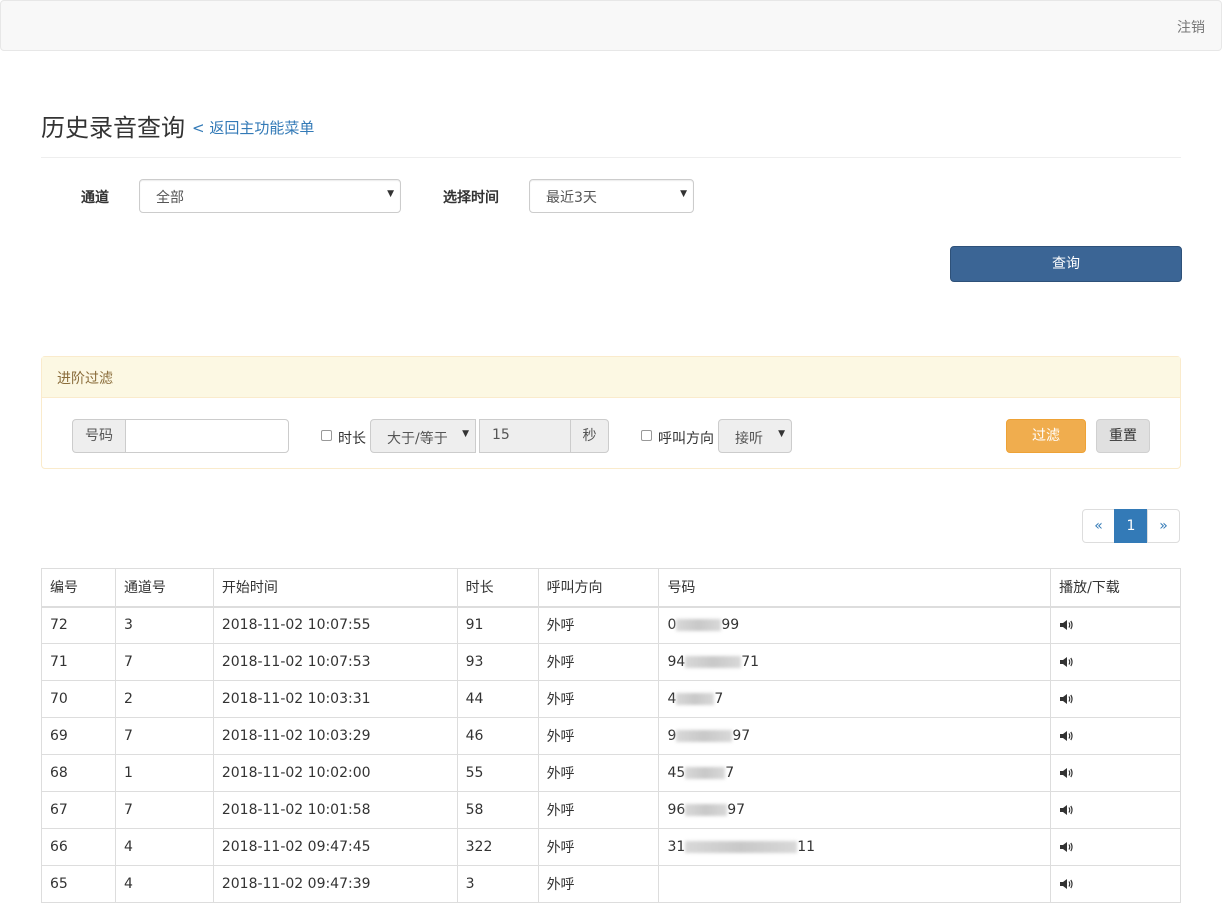 Image resolution: width=1222 pixels, height=903 pixels. What do you see at coordinates (164, 810) in the screenshot?
I see `cell-channel: 7` at bounding box center [164, 810].